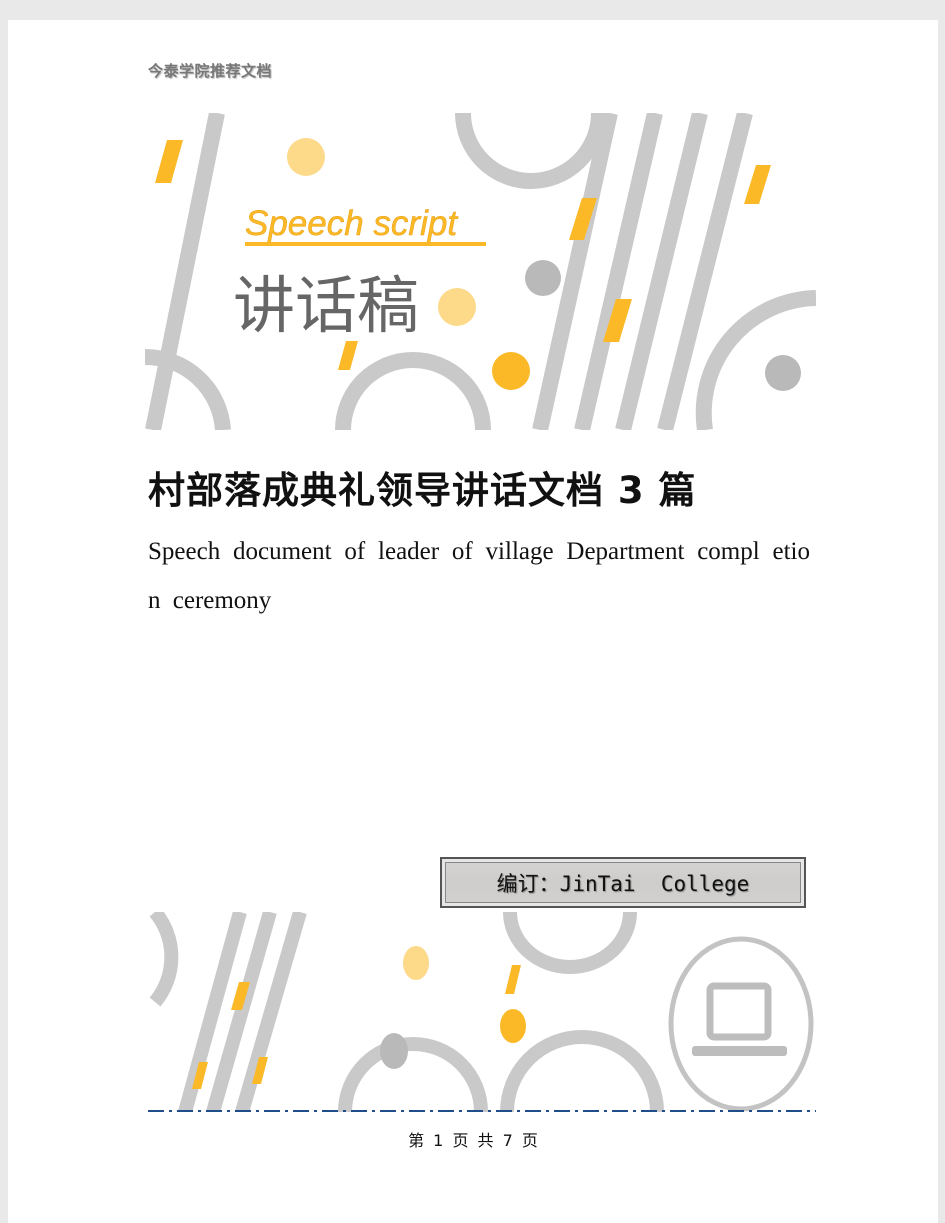 The height and width of the screenshot is (1223, 945). What do you see at coordinates (481, 1012) in the screenshot?
I see `cover-illustration-bottom` at bounding box center [481, 1012].